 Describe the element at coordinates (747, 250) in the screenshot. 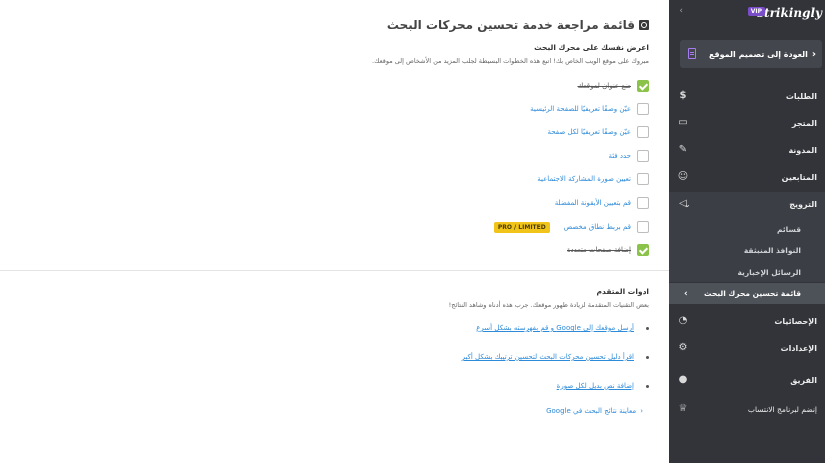

I see `sidebar-subitem-popups: النوافذ المنبثقة` at that location.